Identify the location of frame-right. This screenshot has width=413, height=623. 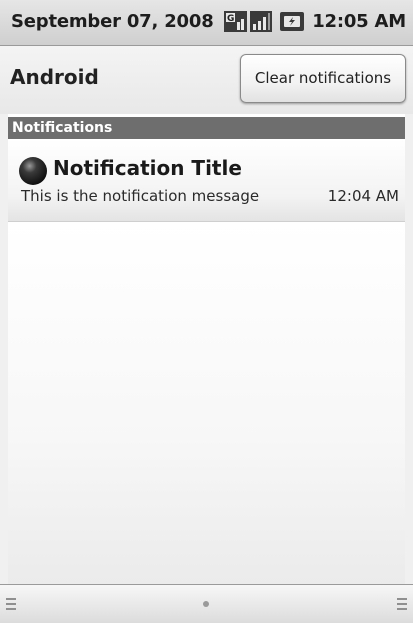
(409, 349).